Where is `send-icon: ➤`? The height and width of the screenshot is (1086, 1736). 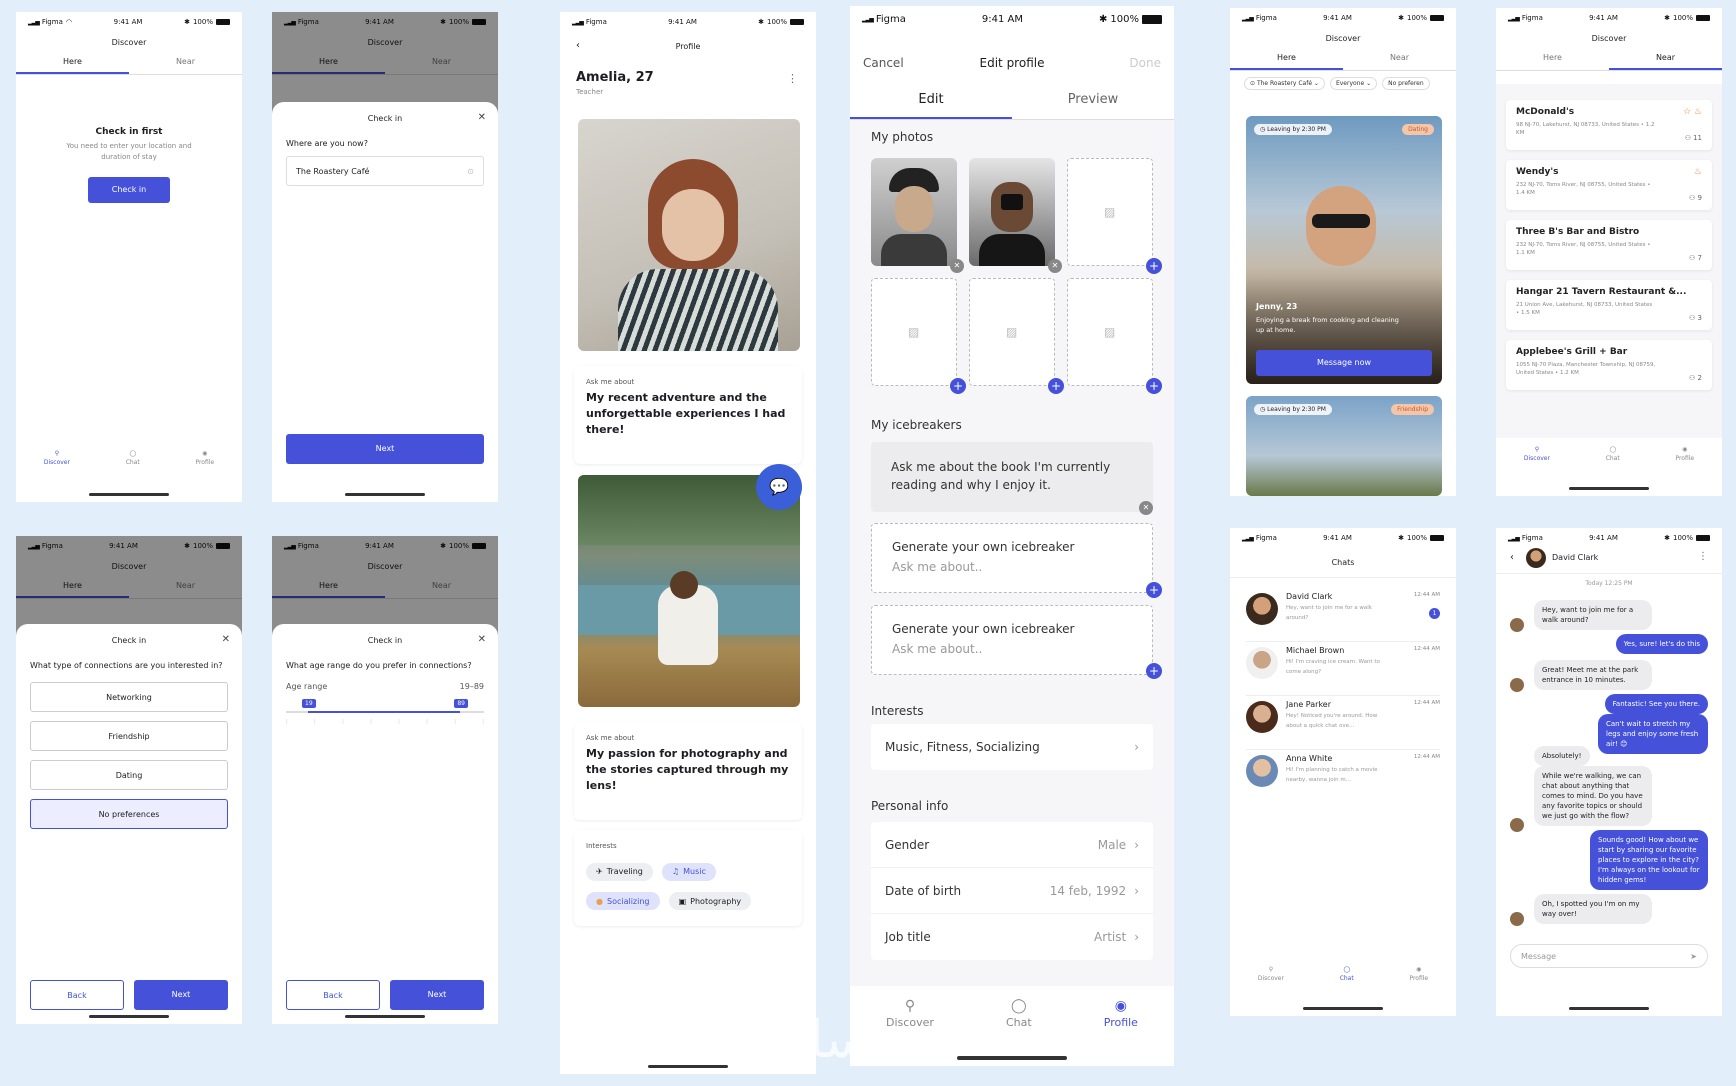
send-icon: ➤ is located at coordinates (1693, 956).